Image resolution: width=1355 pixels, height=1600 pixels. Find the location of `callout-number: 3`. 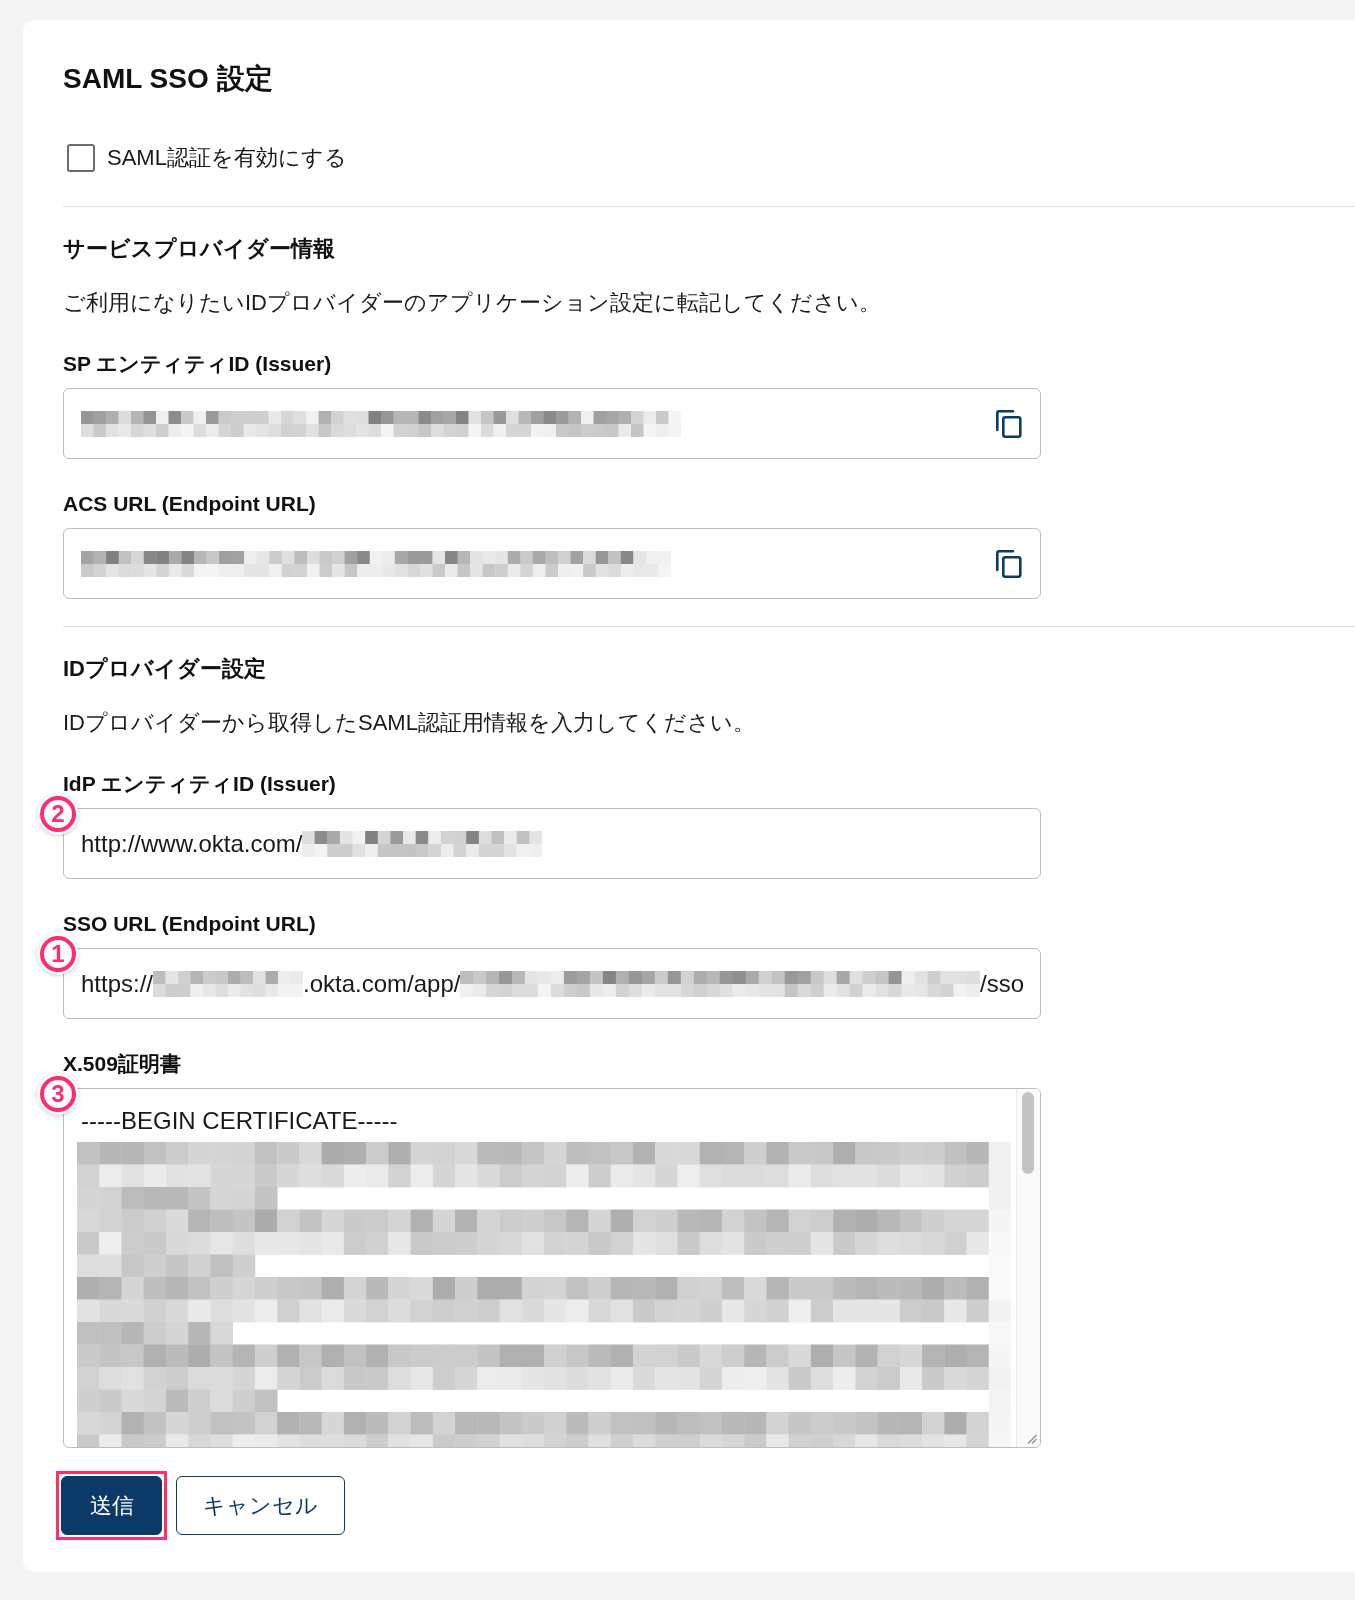

callout-number: 3 is located at coordinates (58, 1094).